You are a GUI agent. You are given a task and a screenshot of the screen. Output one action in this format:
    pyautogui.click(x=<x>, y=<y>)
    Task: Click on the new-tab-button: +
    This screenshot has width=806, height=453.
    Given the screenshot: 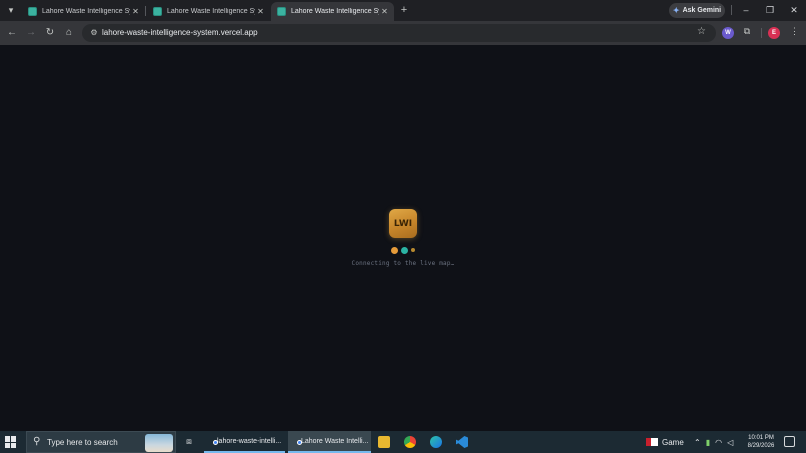 What is the action you would take?
    pyautogui.click(x=404, y=10)
    